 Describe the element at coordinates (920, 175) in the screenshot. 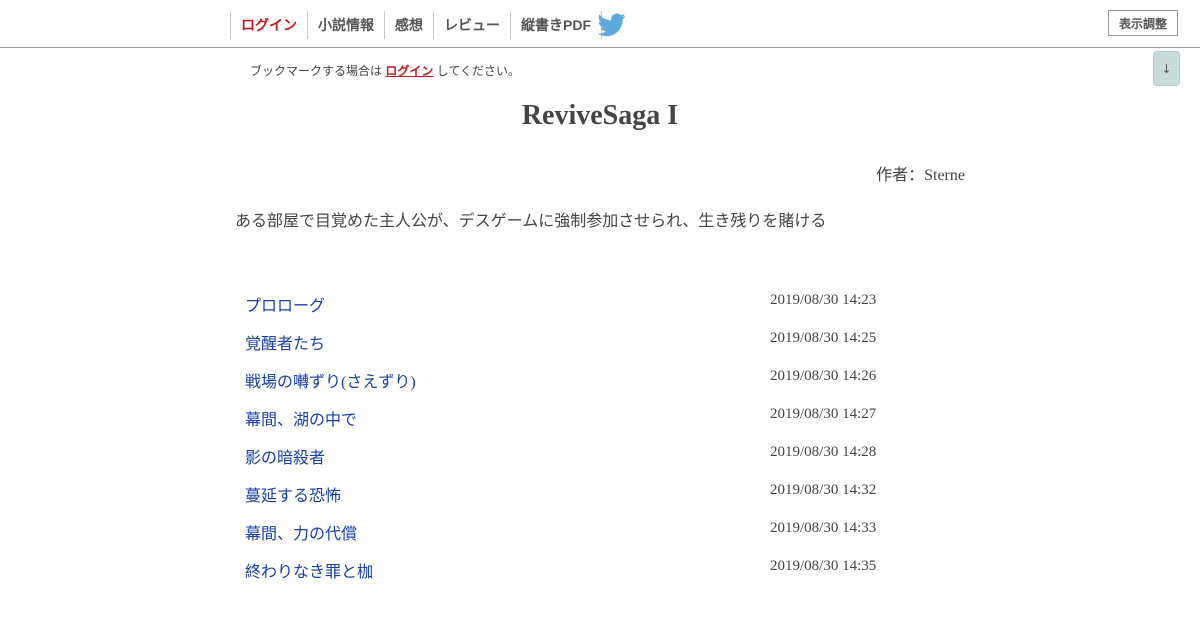

I see `novel-author: 作者：Sterne` at that location.